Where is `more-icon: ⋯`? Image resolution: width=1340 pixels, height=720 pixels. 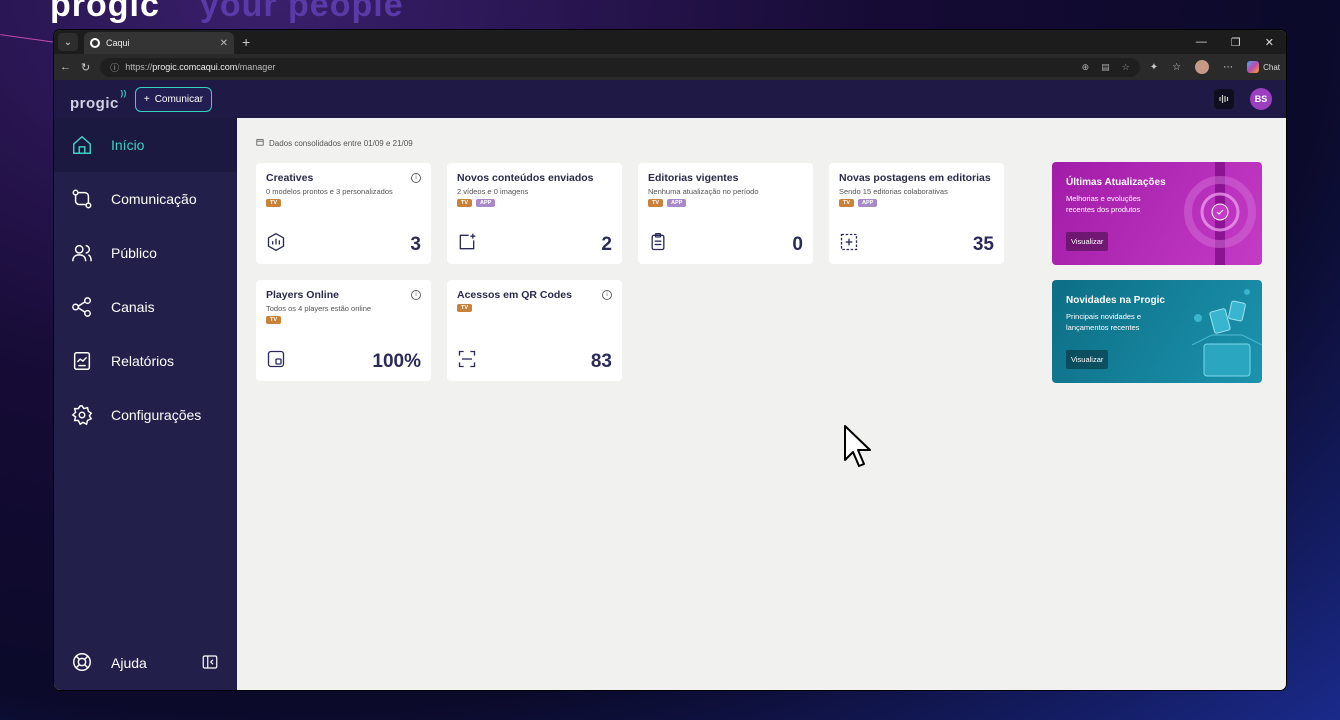
more-icon: ⋯ is located at coordinates (1228, 67).